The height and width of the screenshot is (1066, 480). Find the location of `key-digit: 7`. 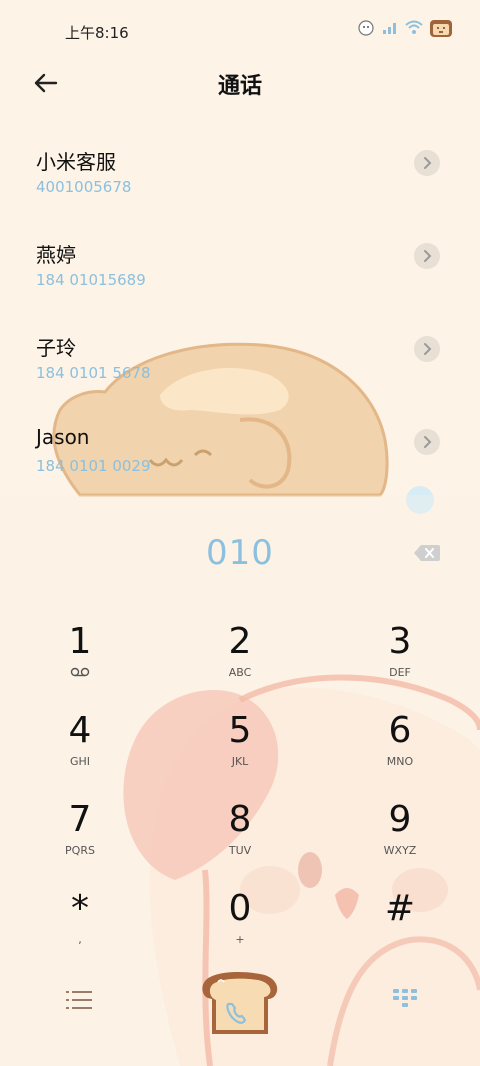

key-digit: 7 is located at coordinates (80, 819).